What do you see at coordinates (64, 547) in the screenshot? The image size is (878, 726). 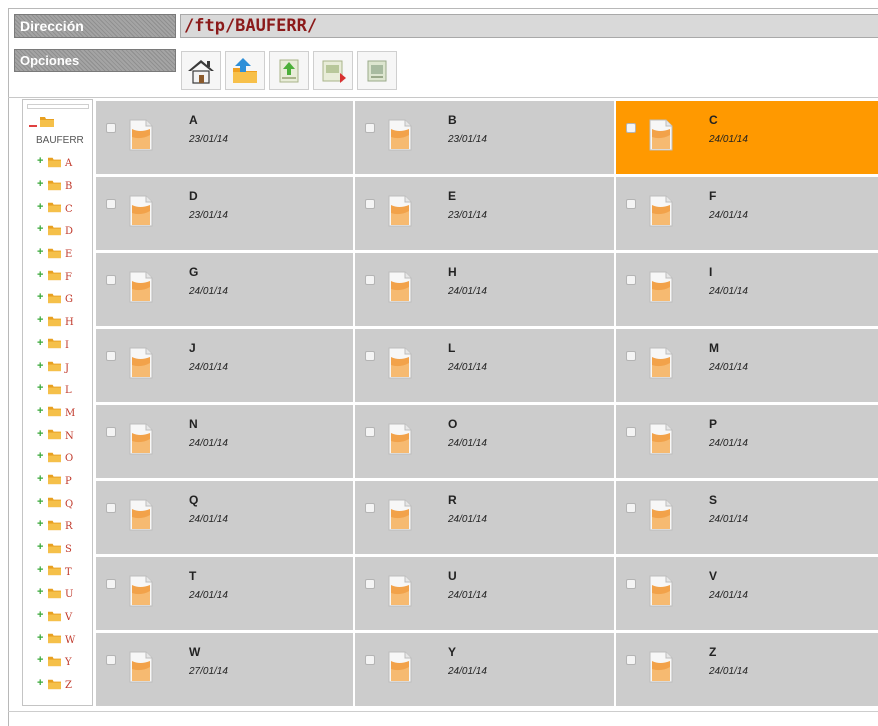 I see `tree-item: + S` at bounding box center [64, 547].